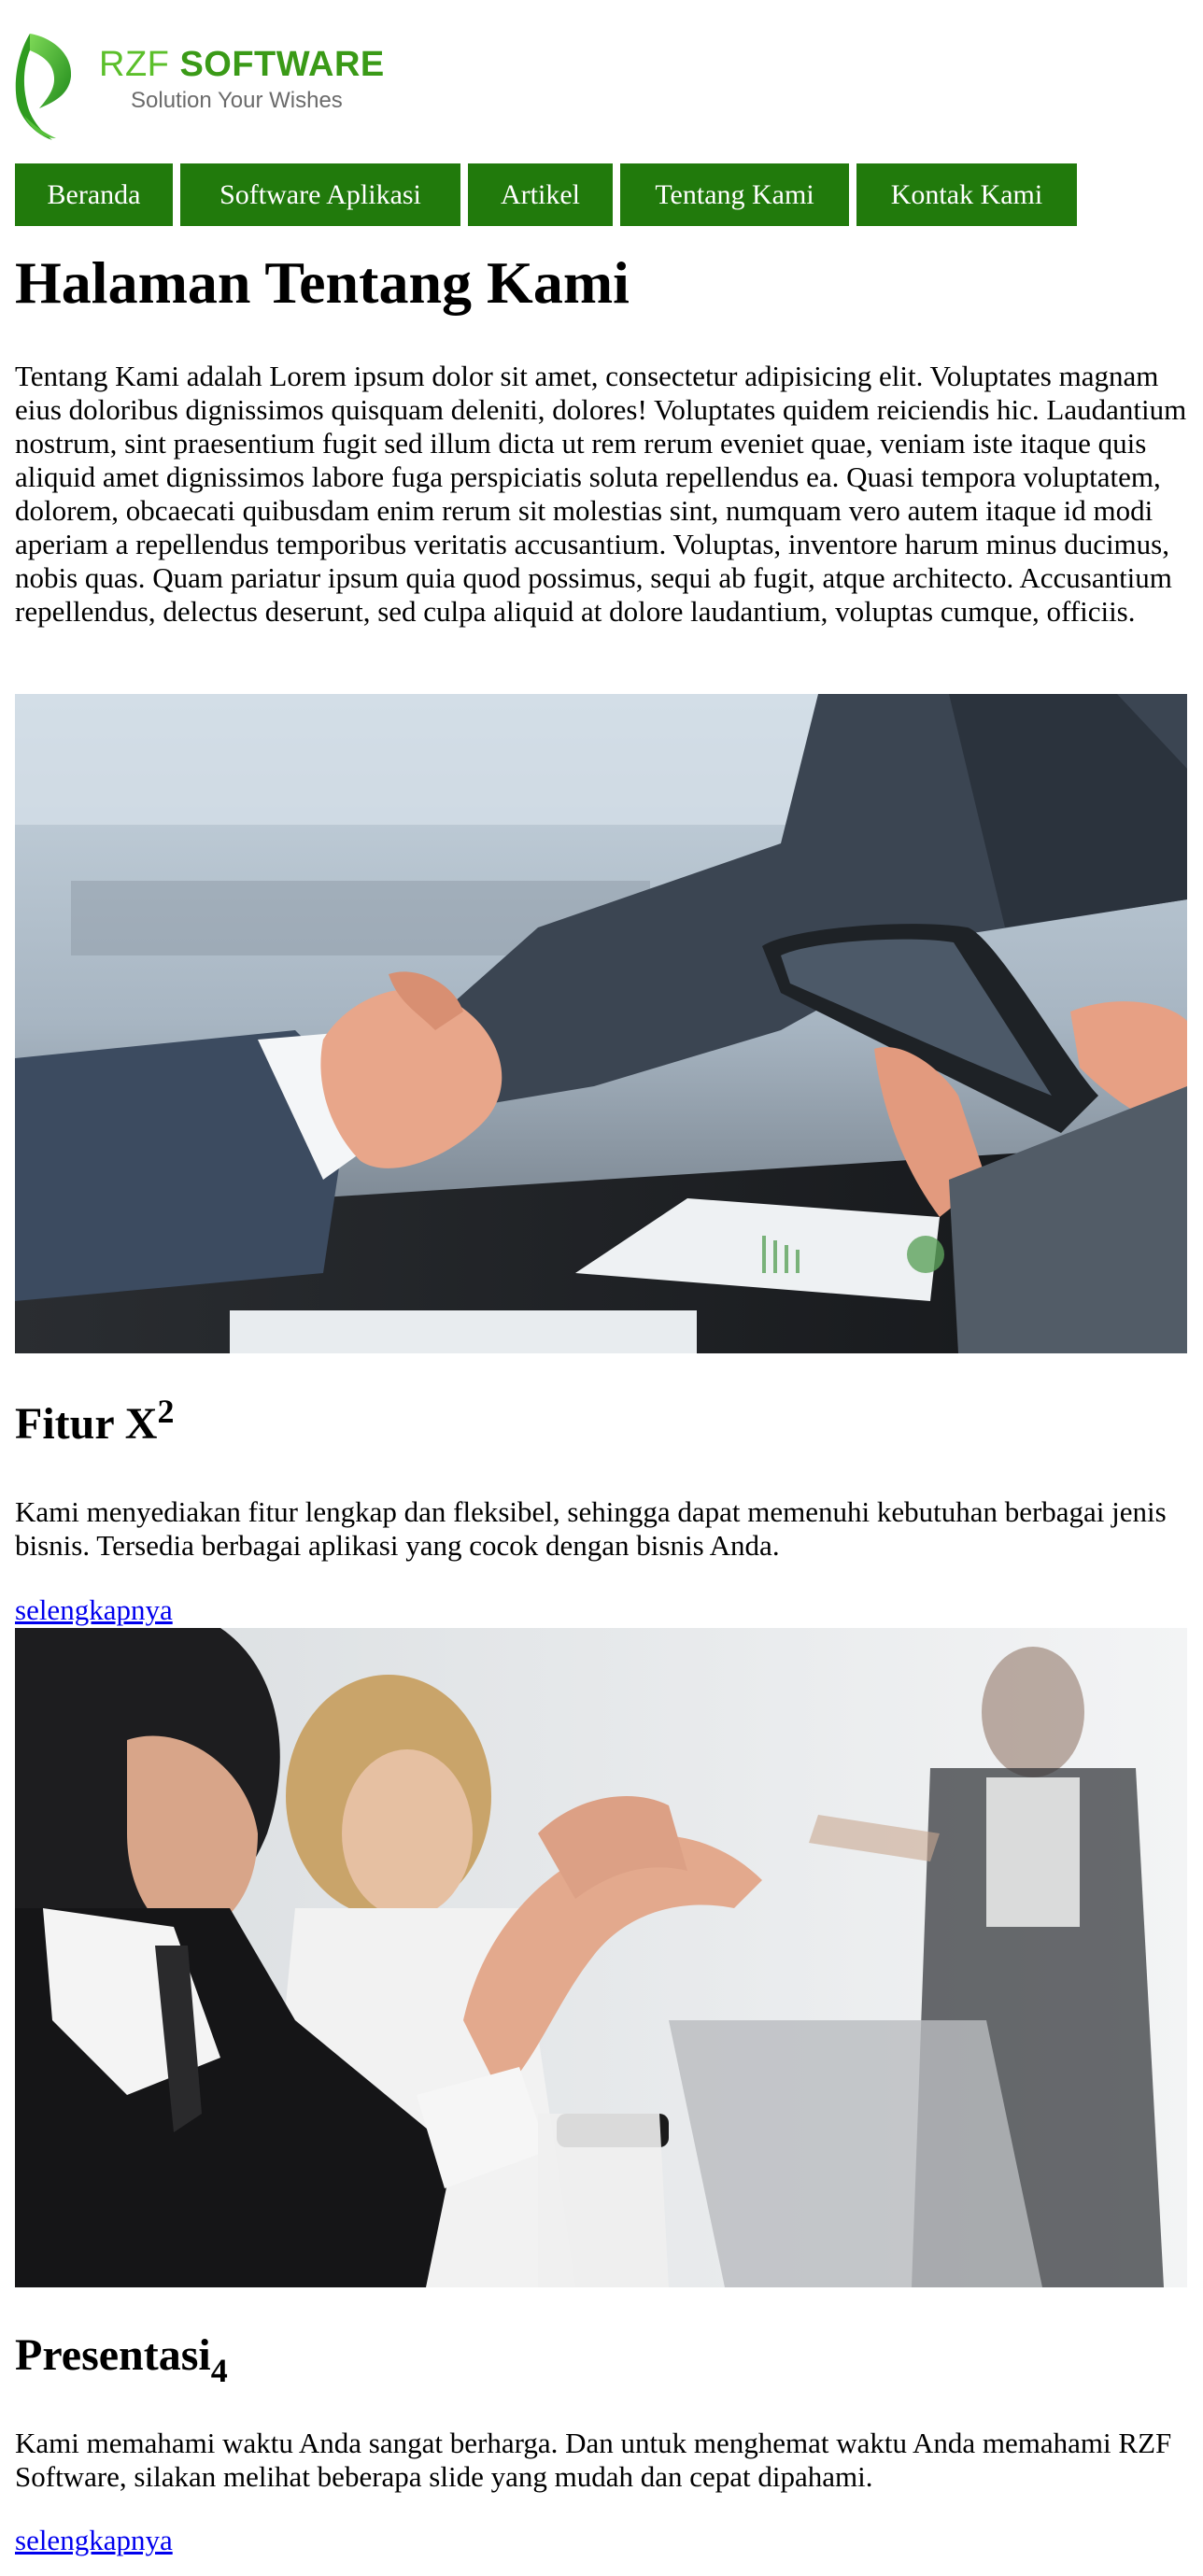 The height and width of the screenshot is (2576, 1203). What do you see at coordinates (86, 1424) in the screenshot?
I see `fitur-title-text: Fitur X` at bounding box center [86, 1424].